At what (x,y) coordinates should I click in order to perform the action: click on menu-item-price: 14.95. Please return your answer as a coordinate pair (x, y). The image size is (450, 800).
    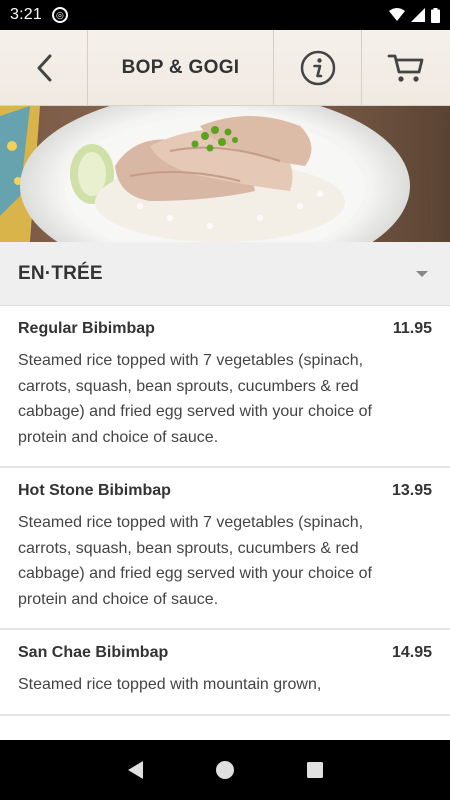
    Looking at the image, I should click on (411, 652).